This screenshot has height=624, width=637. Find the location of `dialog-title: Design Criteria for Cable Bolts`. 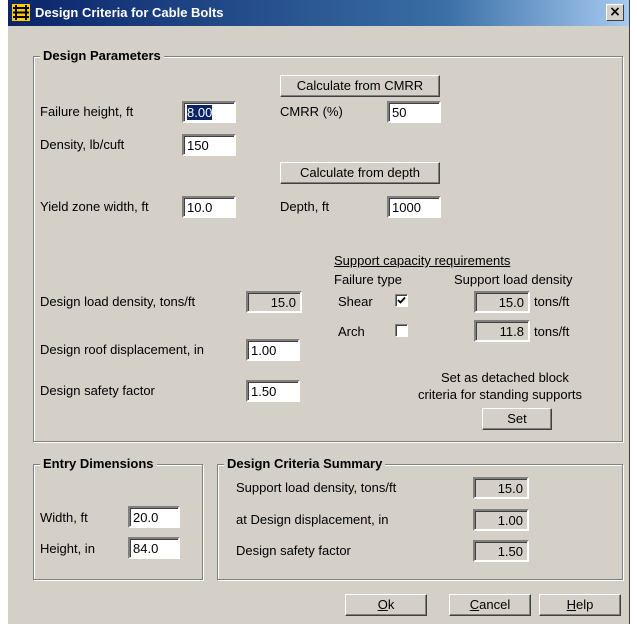

dialog-title: Design Criteria for Cable Bolts is located at coordinates (129, 12).